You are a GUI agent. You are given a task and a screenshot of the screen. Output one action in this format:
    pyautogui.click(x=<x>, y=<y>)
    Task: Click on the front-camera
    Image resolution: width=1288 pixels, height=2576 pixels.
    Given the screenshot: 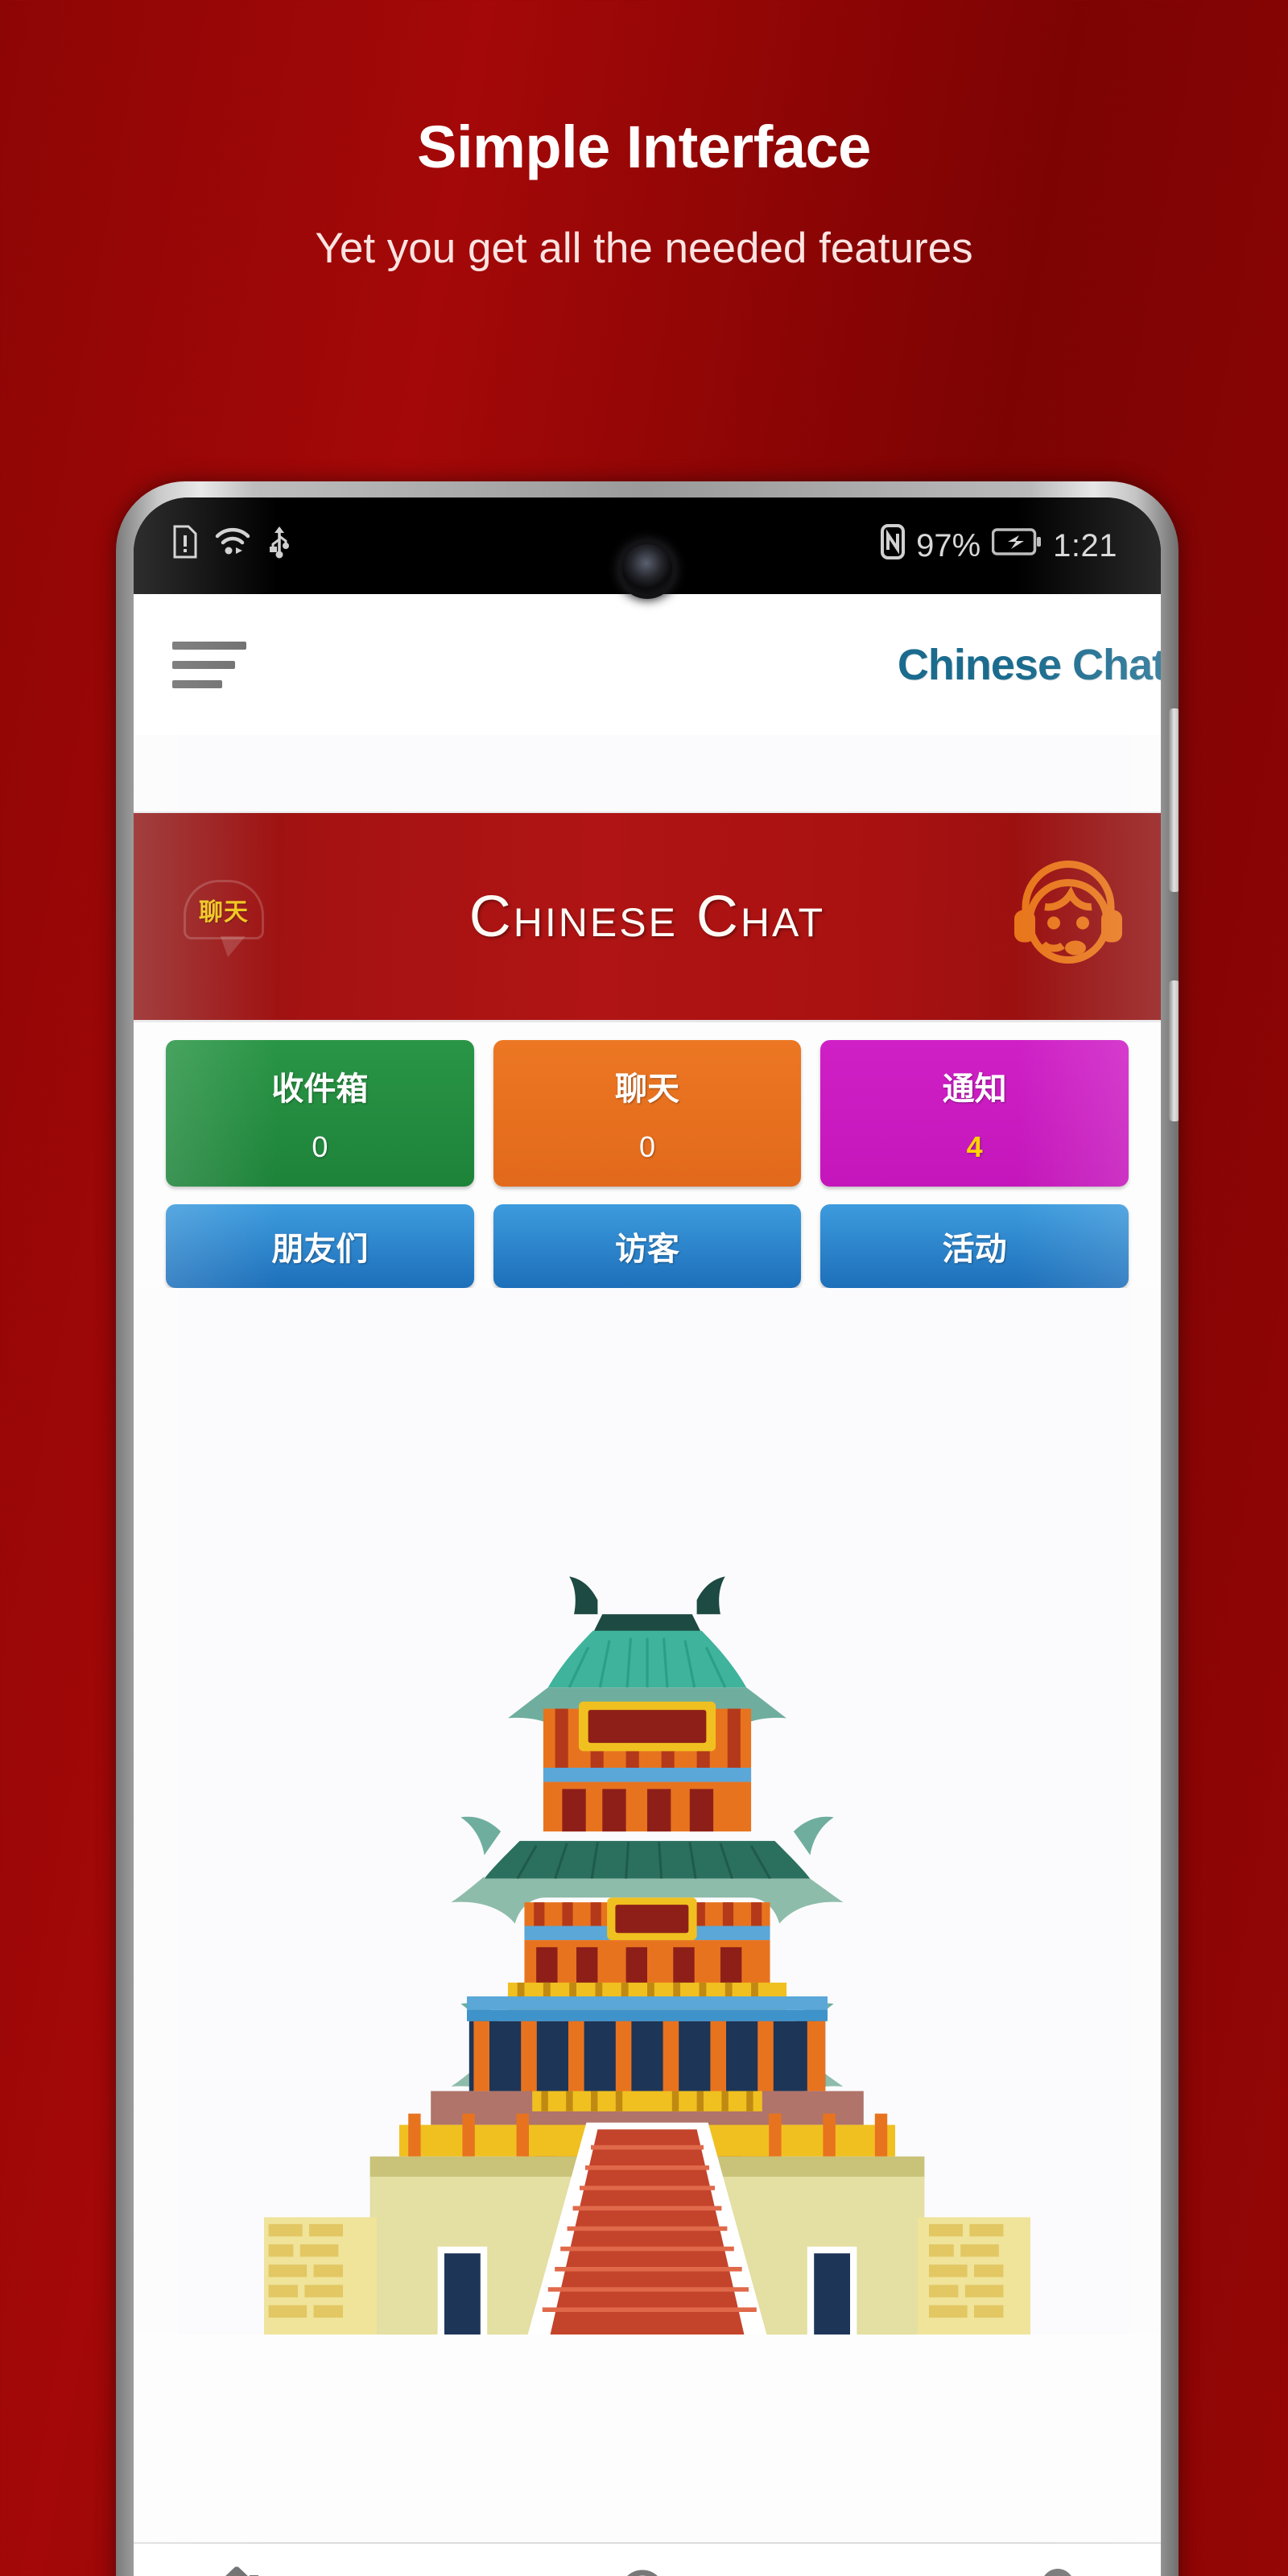 What is the action you would take?
    pyautogui.click(x=647, y=569)
    